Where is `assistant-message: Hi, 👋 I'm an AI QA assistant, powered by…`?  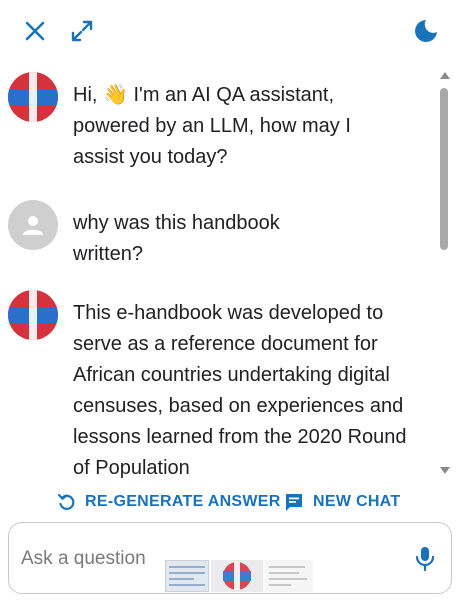 assistant-message: Hi, 👋 I'm an AI QA assistant, powered by… is located at coordinates (205, 122).